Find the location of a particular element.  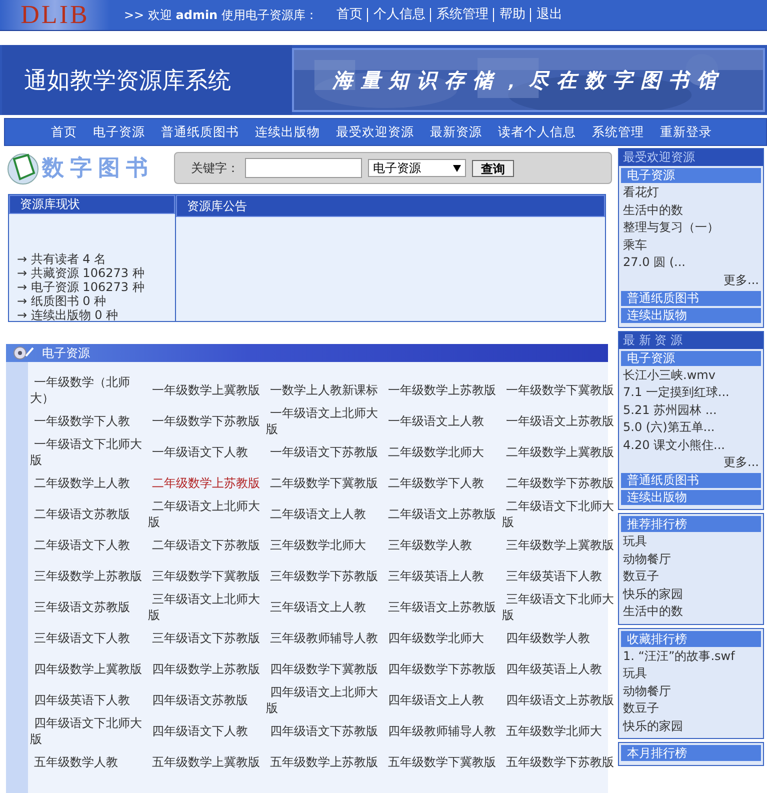

resource-link: 三年级英语上人教 is located at coordinates (443, 575).